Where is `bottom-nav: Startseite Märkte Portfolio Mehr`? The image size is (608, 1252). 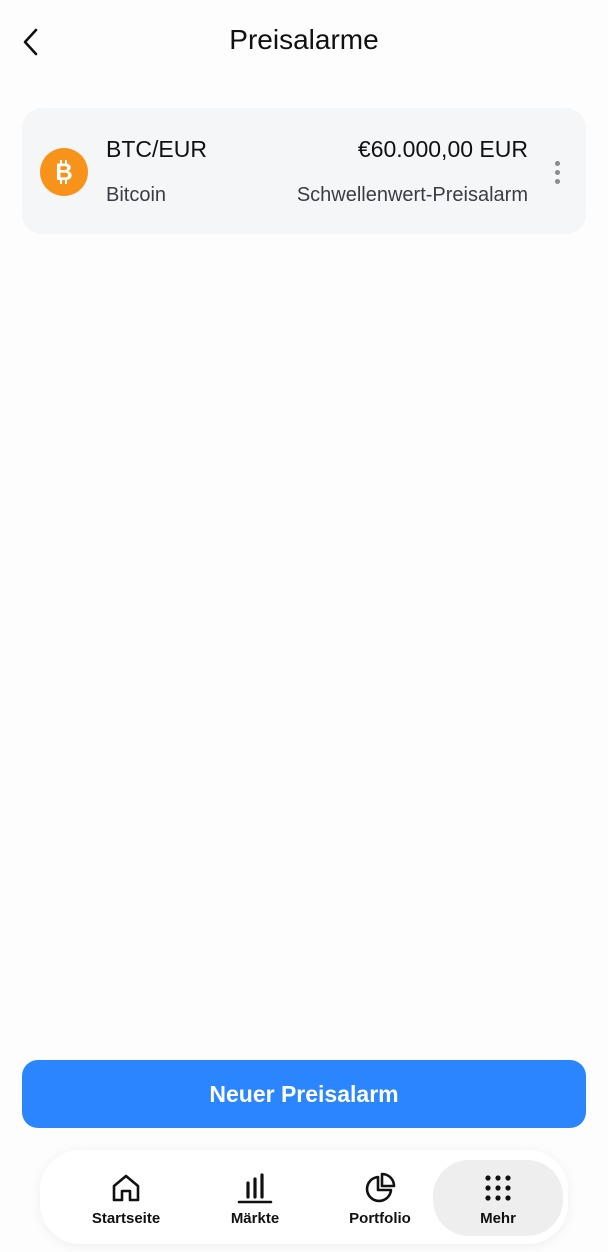 bottom-nav: Startseite Märkte Portfolio Mehr is located at coordinates (304, 1197).